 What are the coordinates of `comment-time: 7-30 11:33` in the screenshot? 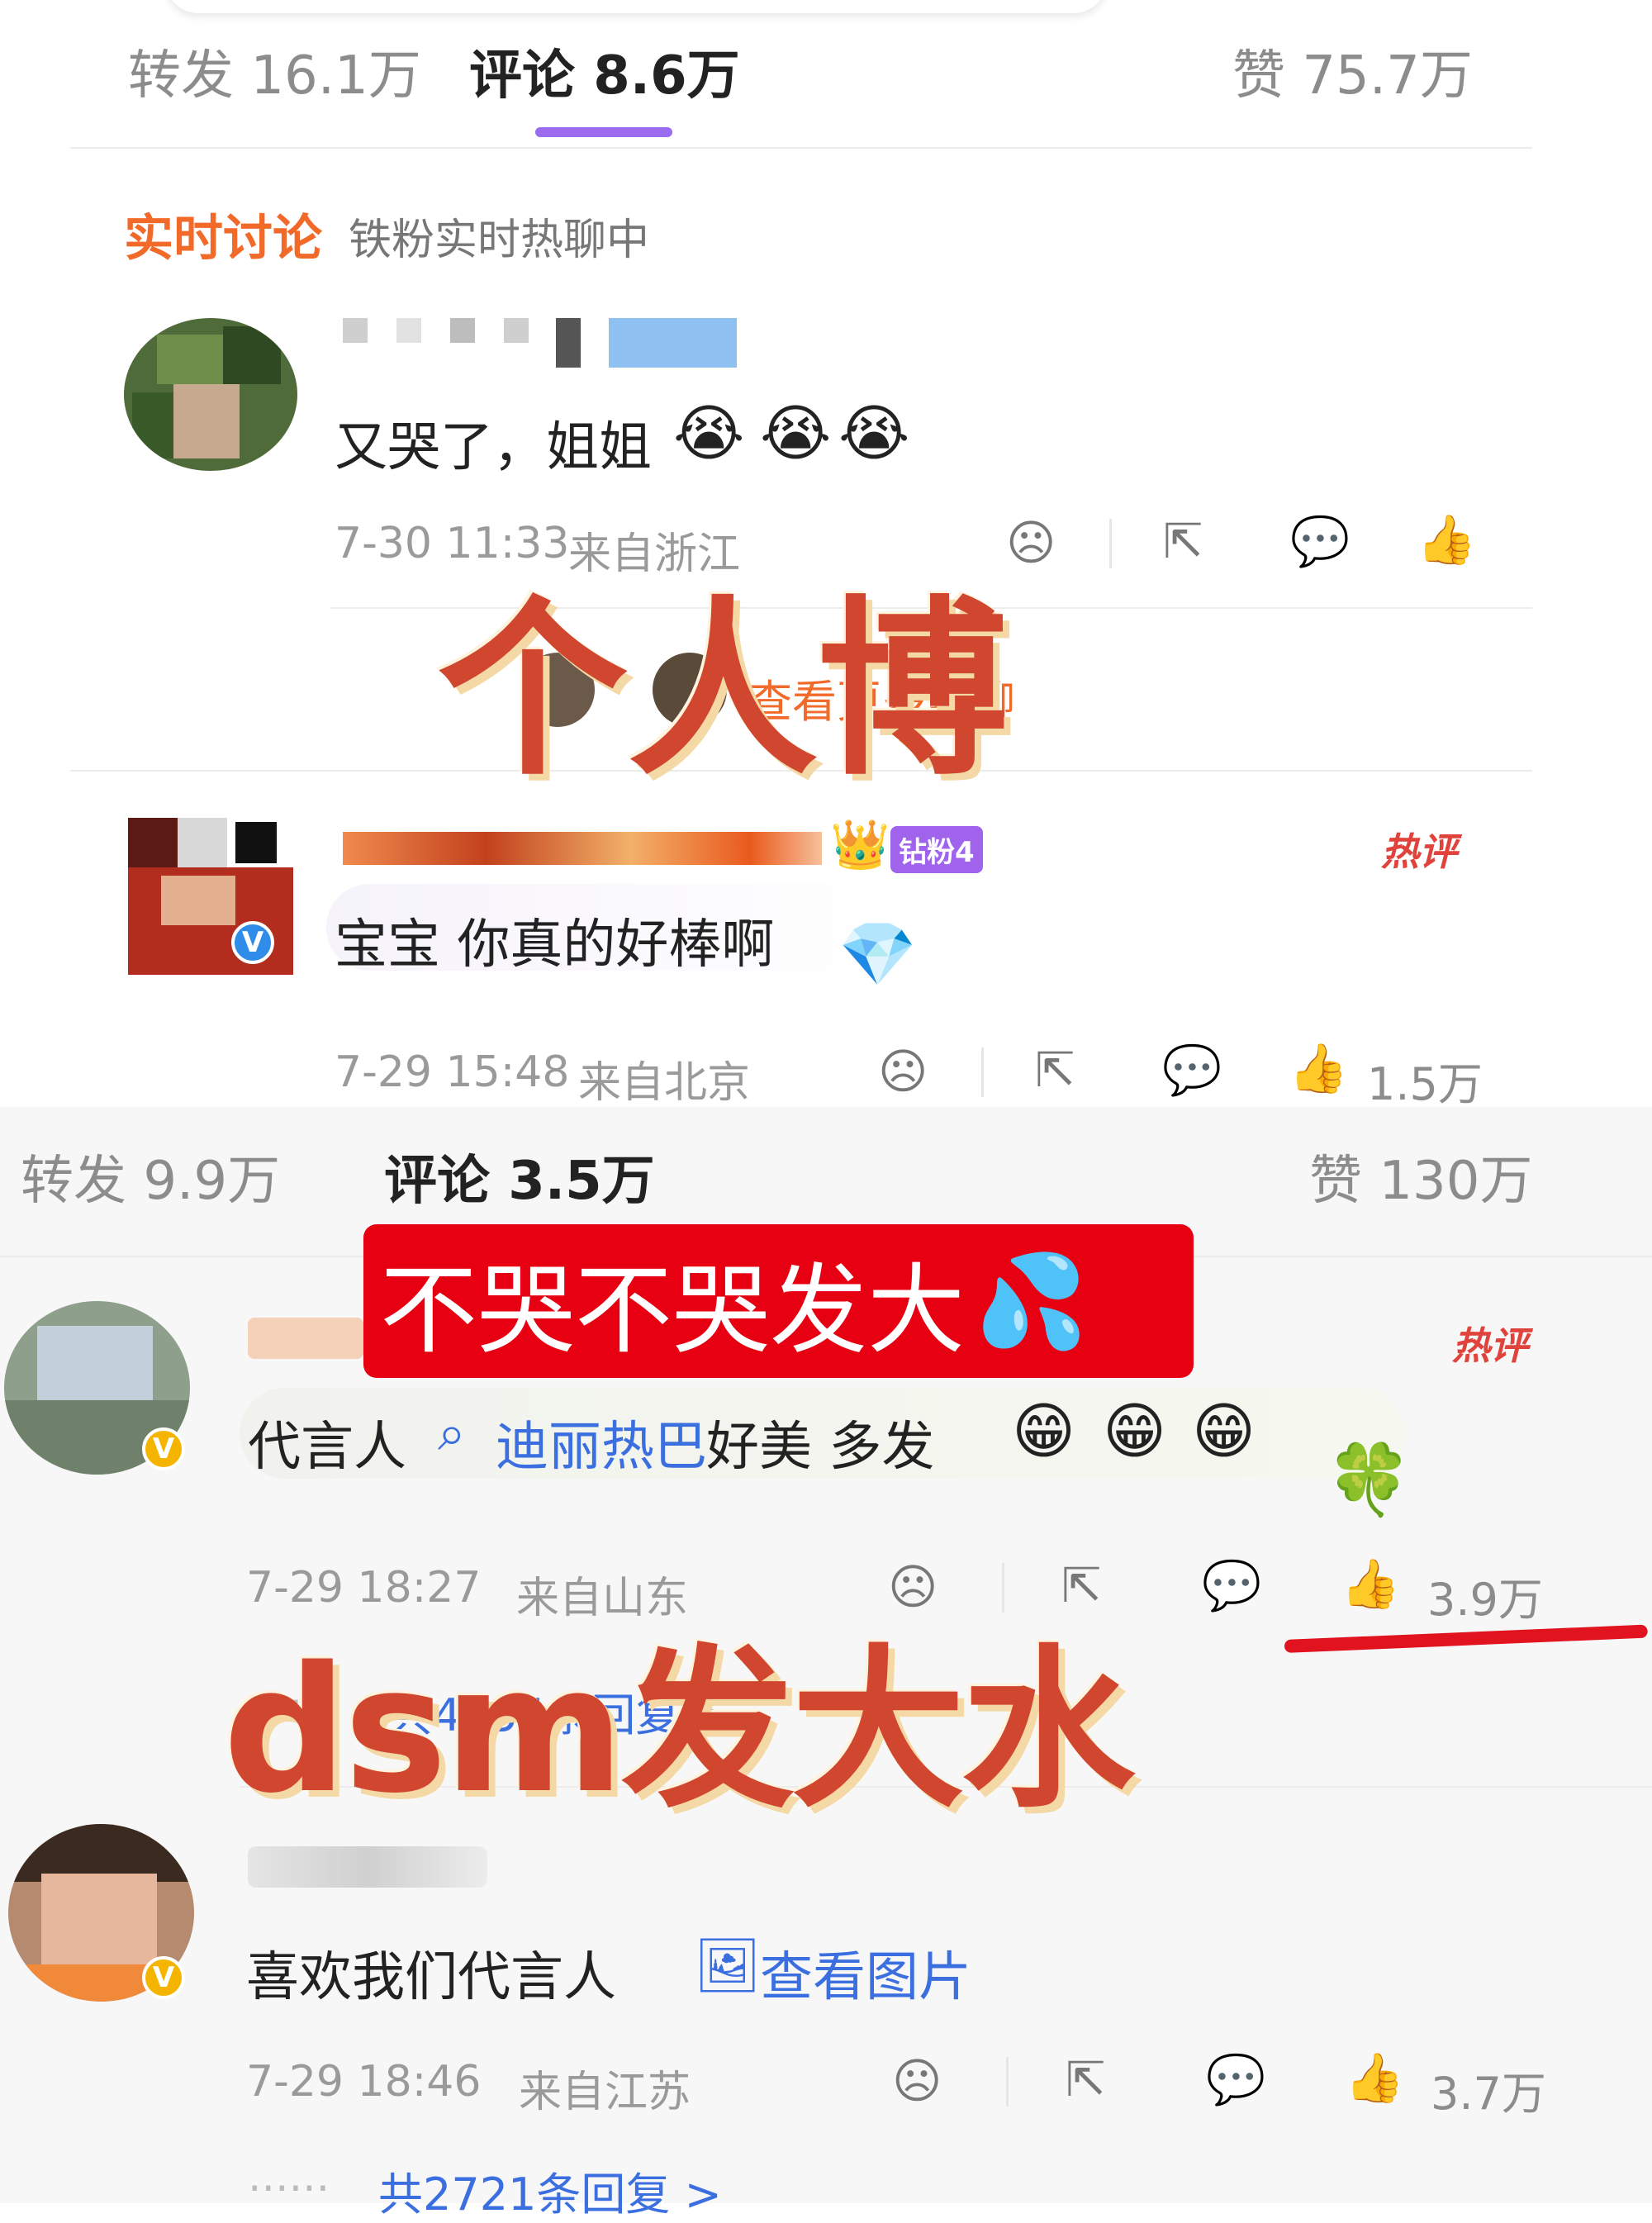 It's located at (452, 543).